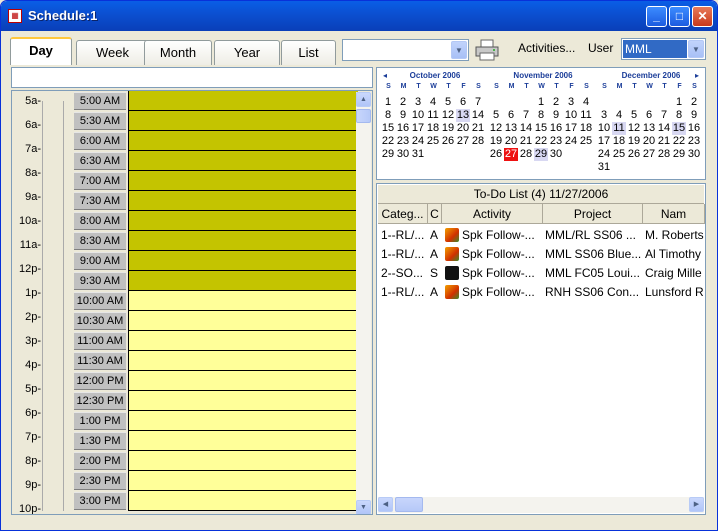 Image resolution: width=718 pixels, height=531 pixels. What do you see at coordinates (436, 254) in the screenshot?
I see `todo-c: A` at bounding box center [436, 254].